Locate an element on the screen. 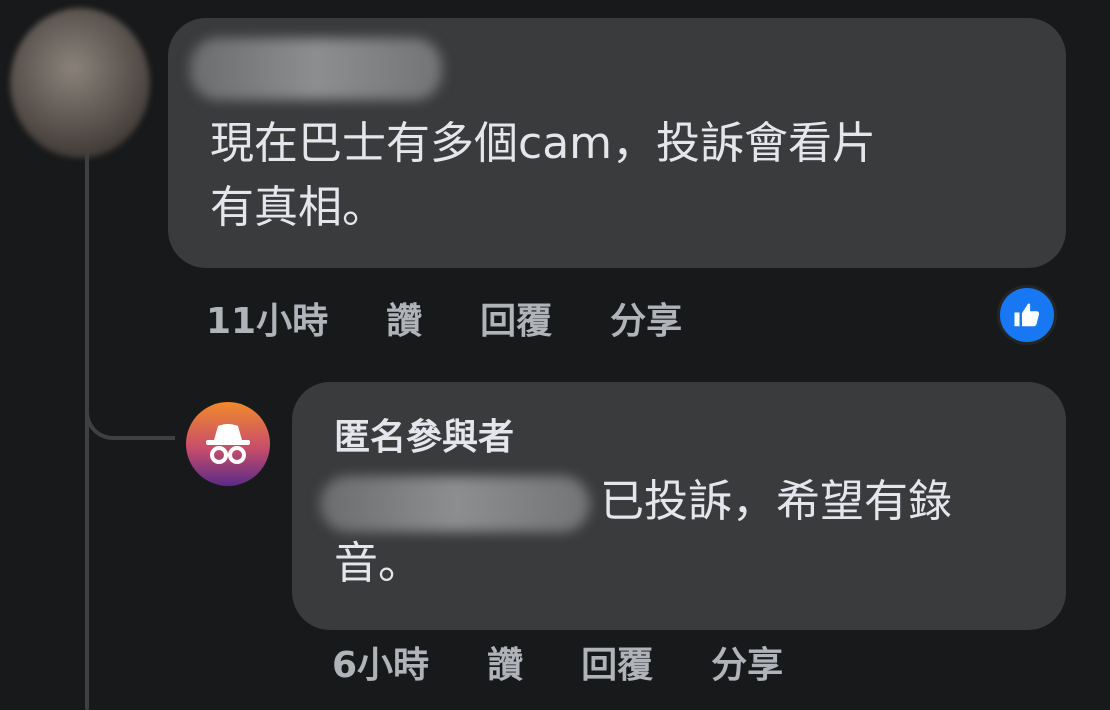 This screenshot has width=1110, height=710. share-button: 分享 is located at coordinates (646, 318).